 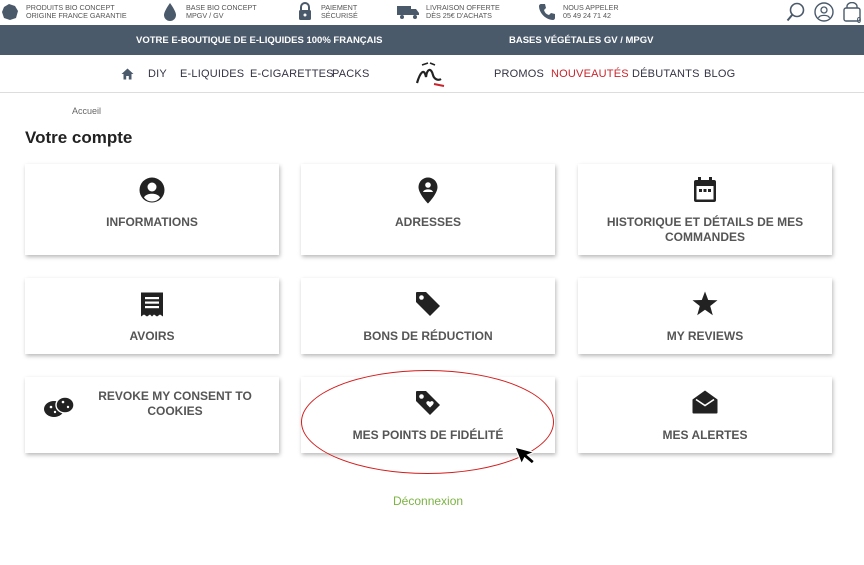 What do you see at coordinates (587, 15) in the screenshot?
I see `info-phone-line2: 05 49 24 71 42` at bounding box center [587, 15].